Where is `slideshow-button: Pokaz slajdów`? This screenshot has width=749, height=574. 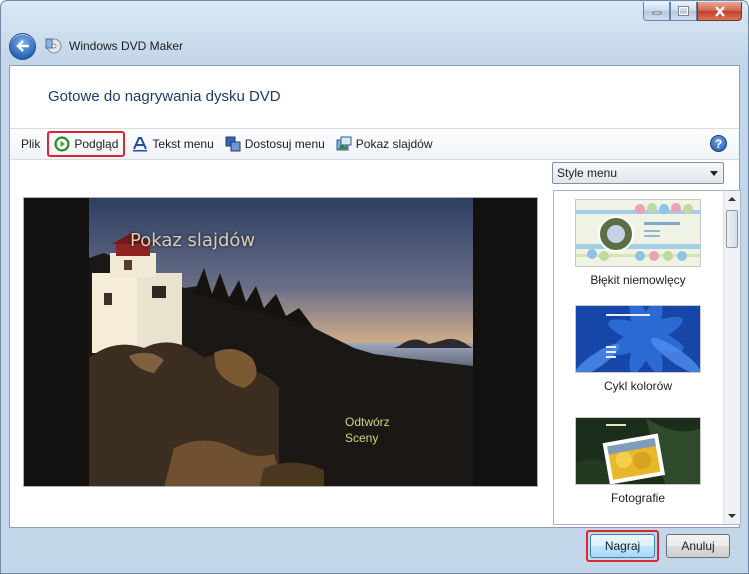 slideshow-button: Pokaz slajdów is located at coordinates (384, 144).